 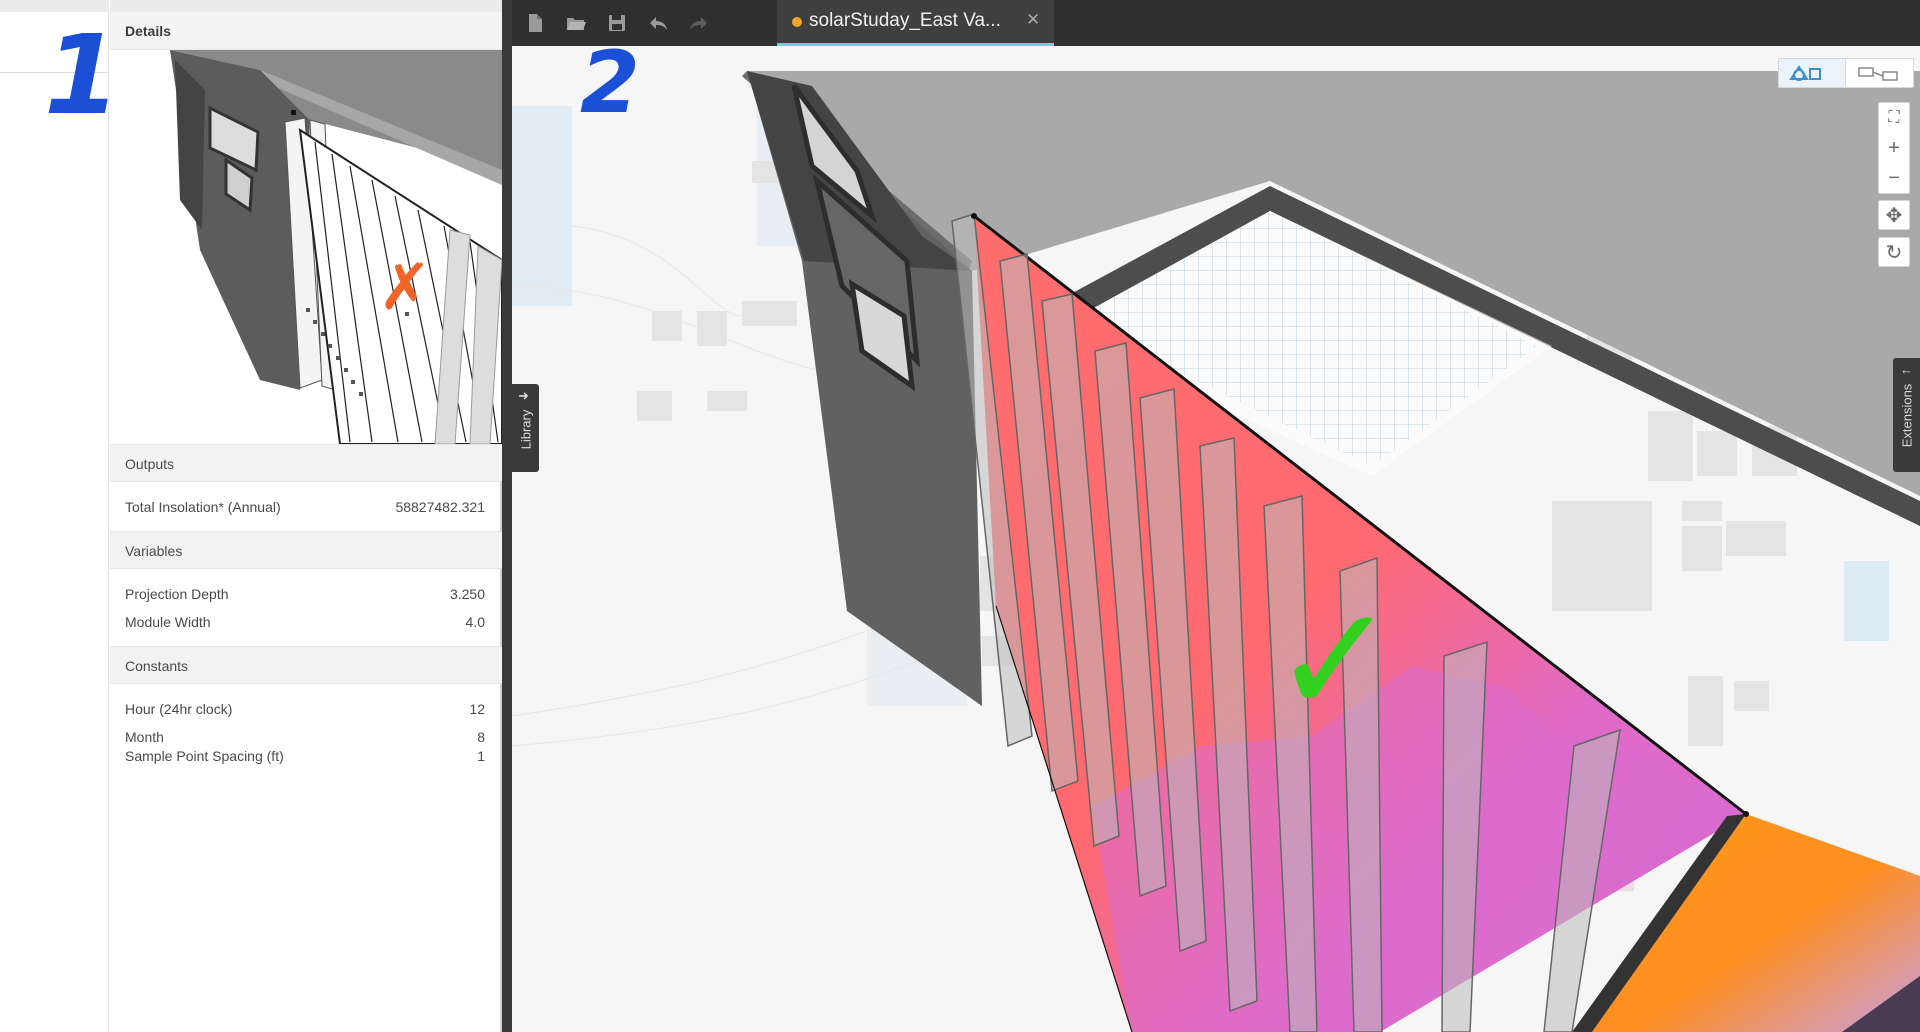 I want to click on zoom-in-icon: +, so click(x=1894, y=148).